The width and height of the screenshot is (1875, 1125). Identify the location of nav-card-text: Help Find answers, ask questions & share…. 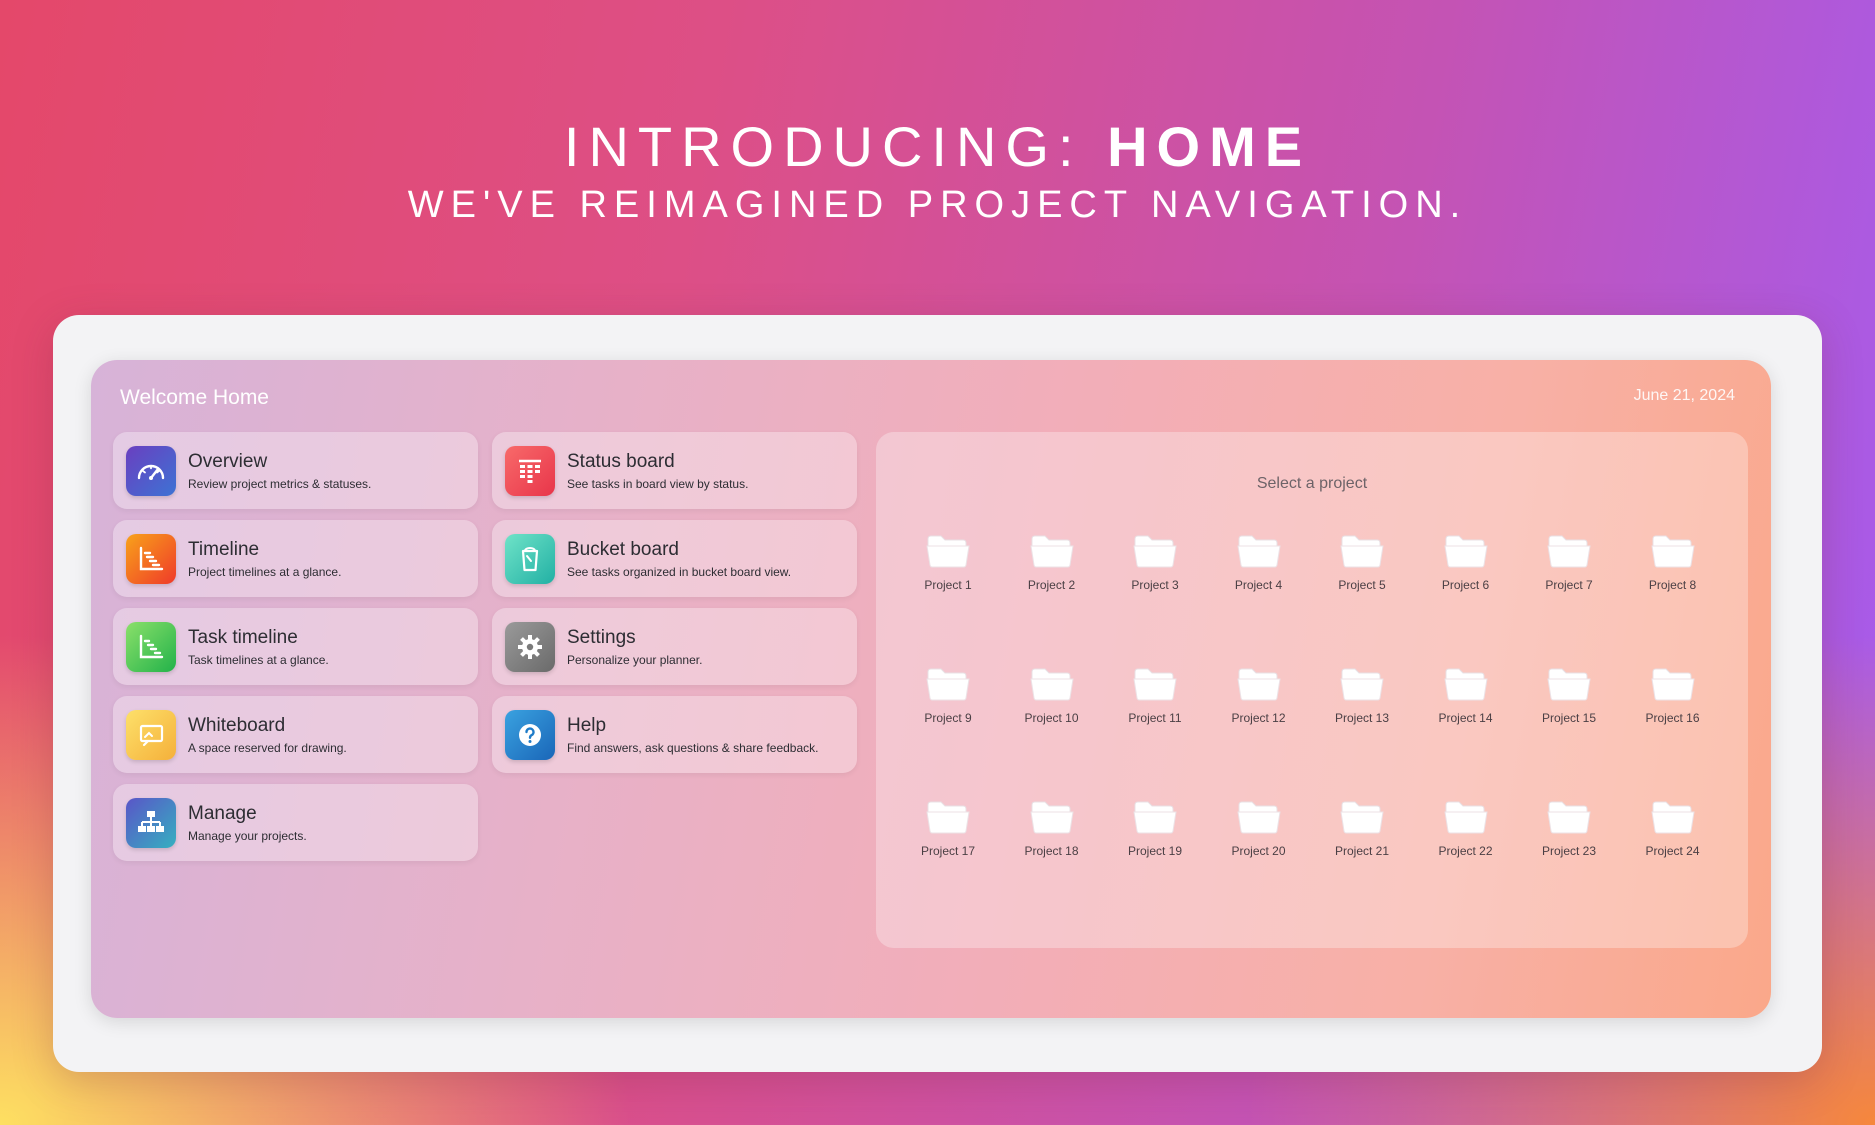
(692, 734).